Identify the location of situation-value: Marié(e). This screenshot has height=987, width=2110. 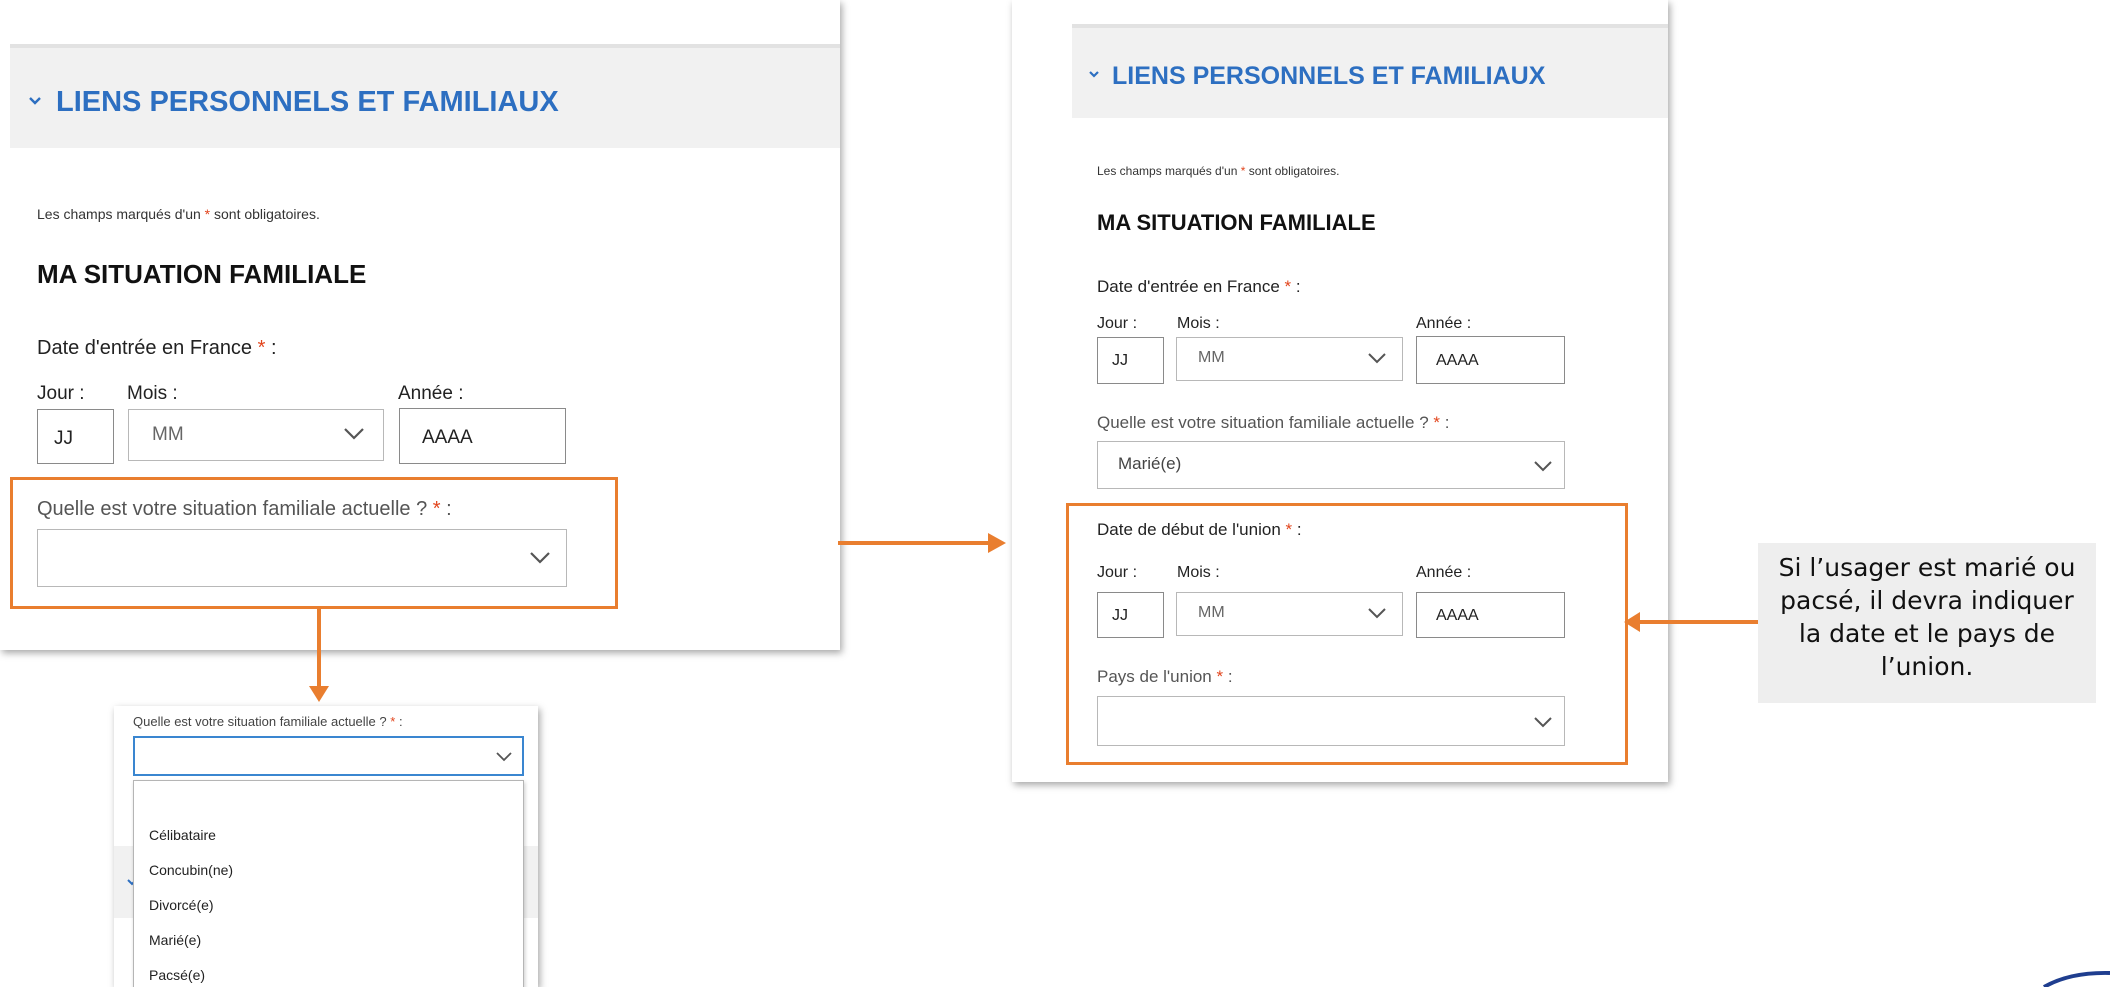
(1150, 463).